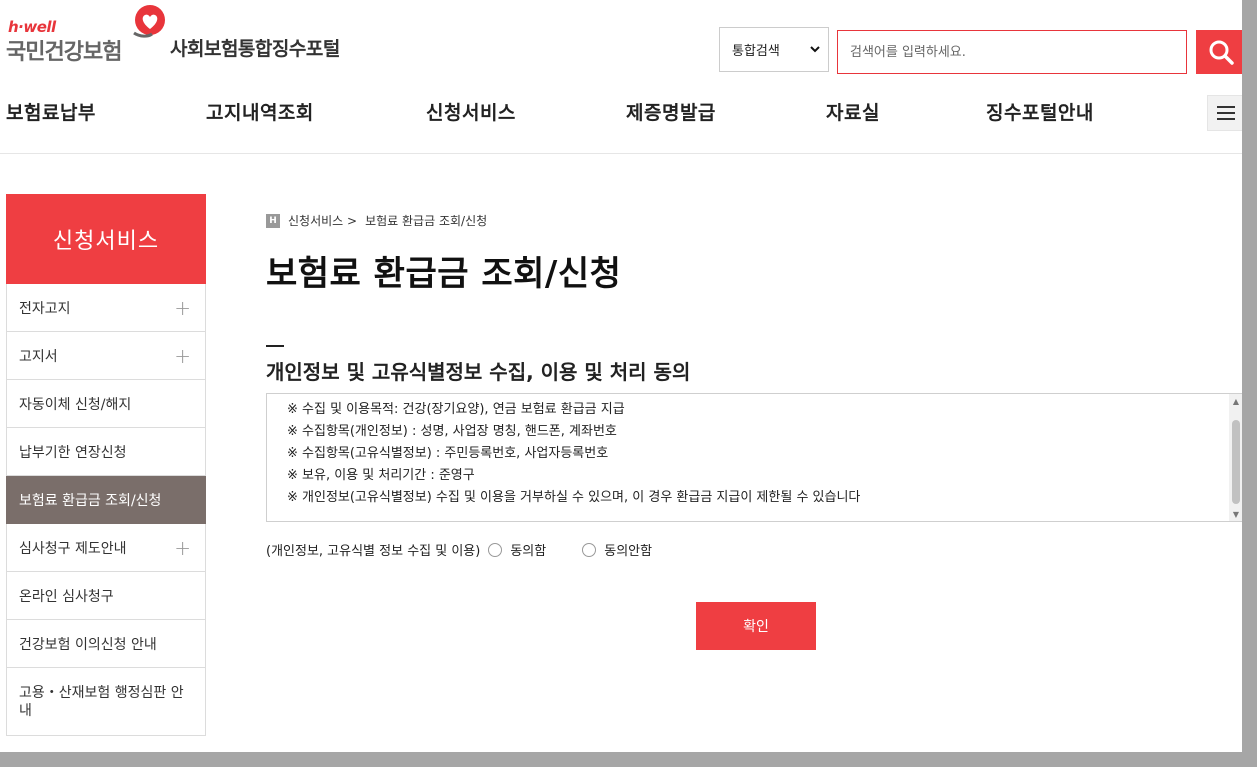  I want to click on side-nav-item-online-review: 온라인 심사청구, so click(106, 596).